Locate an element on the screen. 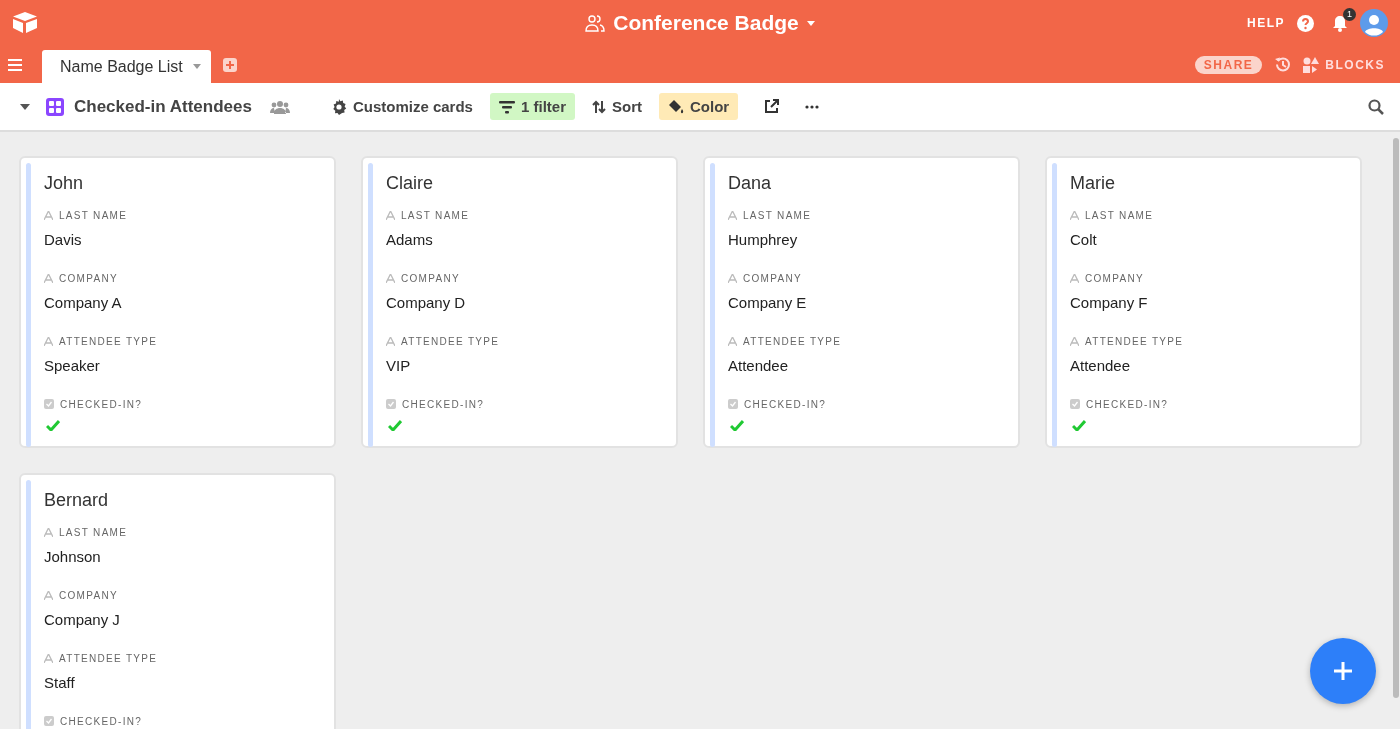 This screenshot has height=729, width=1400. paint-bucket-icon is located at coordinates (676, 106).